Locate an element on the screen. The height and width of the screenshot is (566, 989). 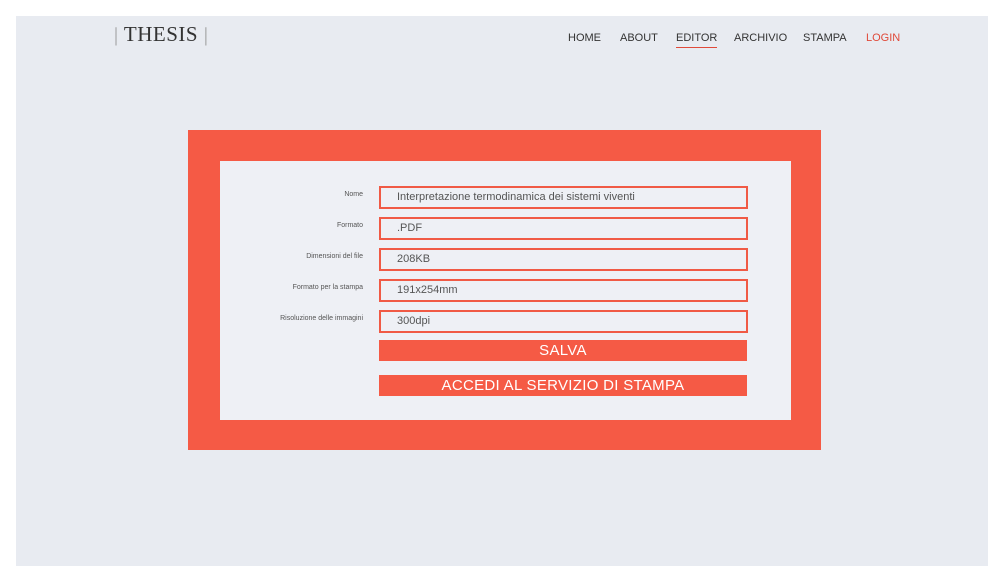
formato-stampa-field: 191x254mm is located at coordinates (563, 290).